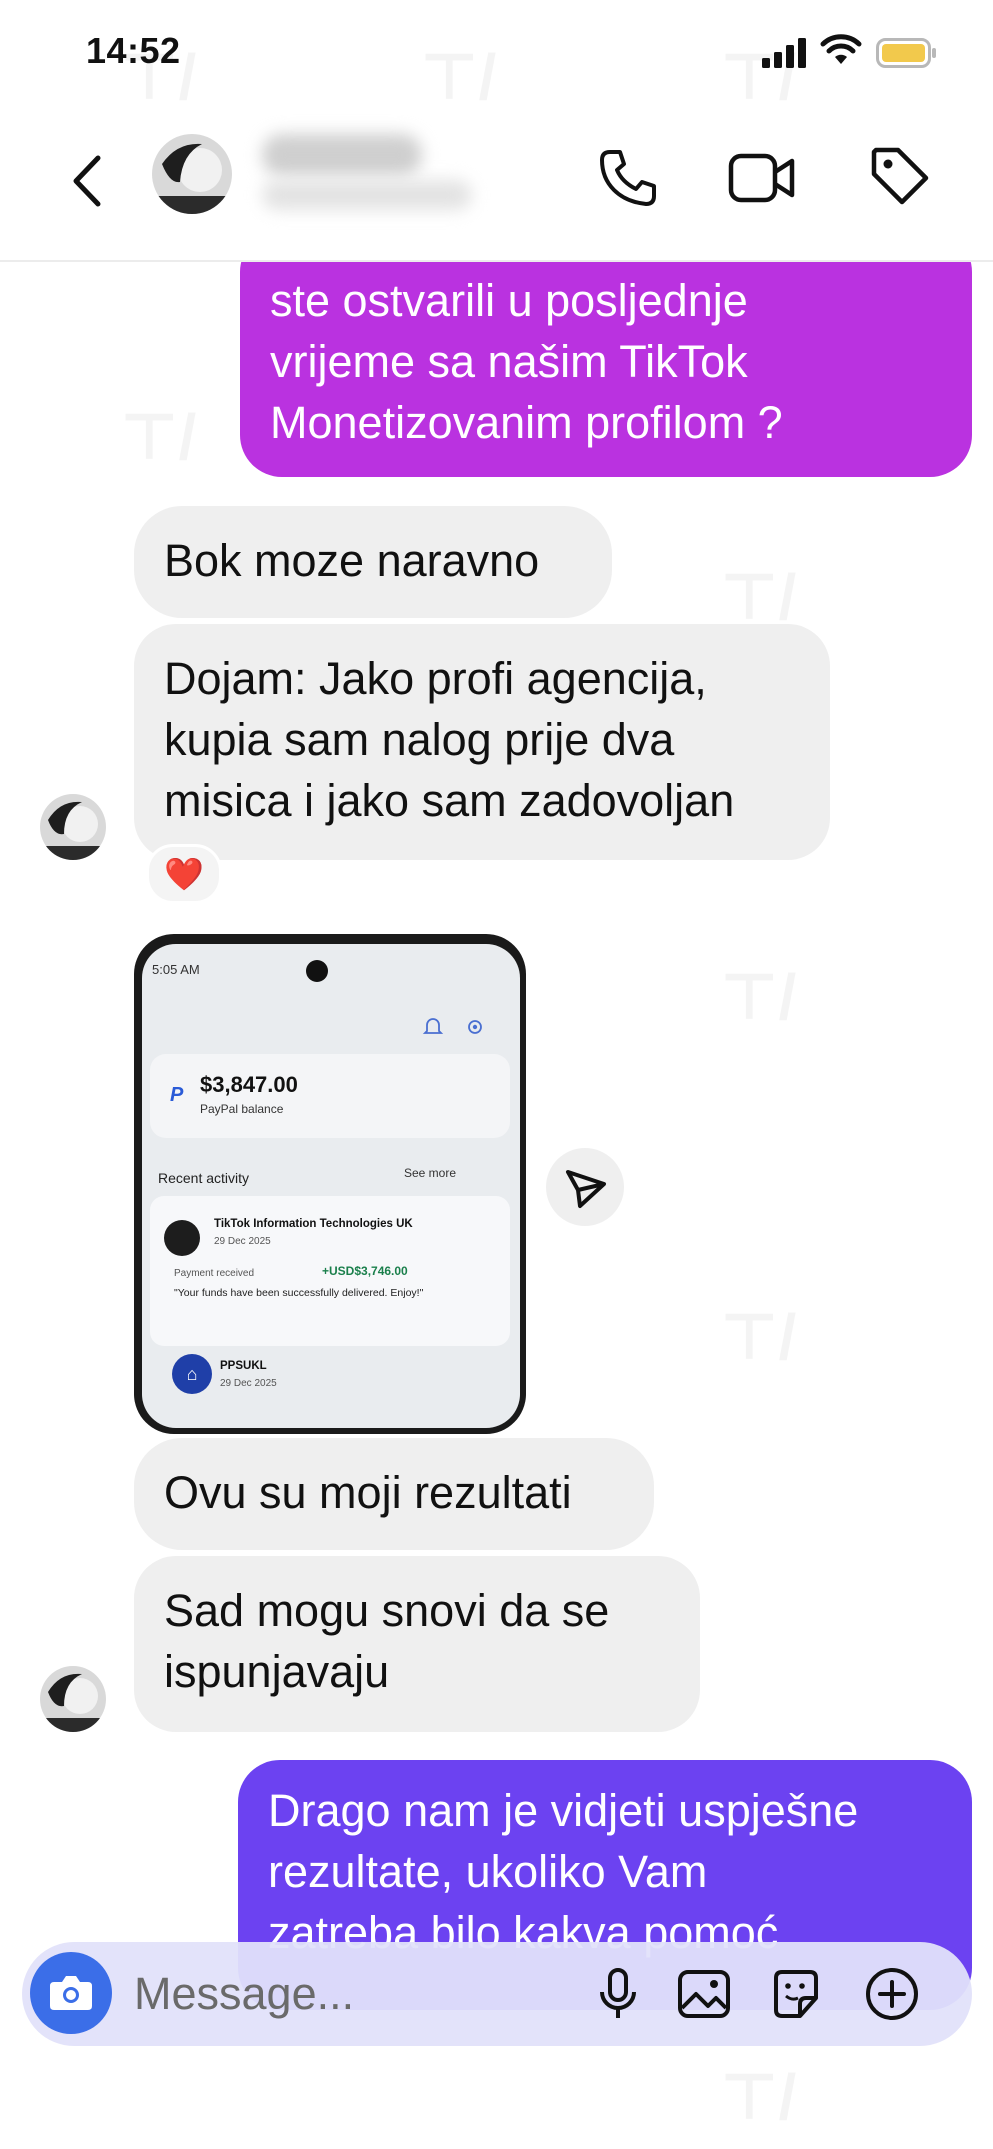 The width and height of the screenshot is (993, 2149). Describe the element at coordinates (618, 1994) in the screenshot. I see `microphone-icon` at that location.